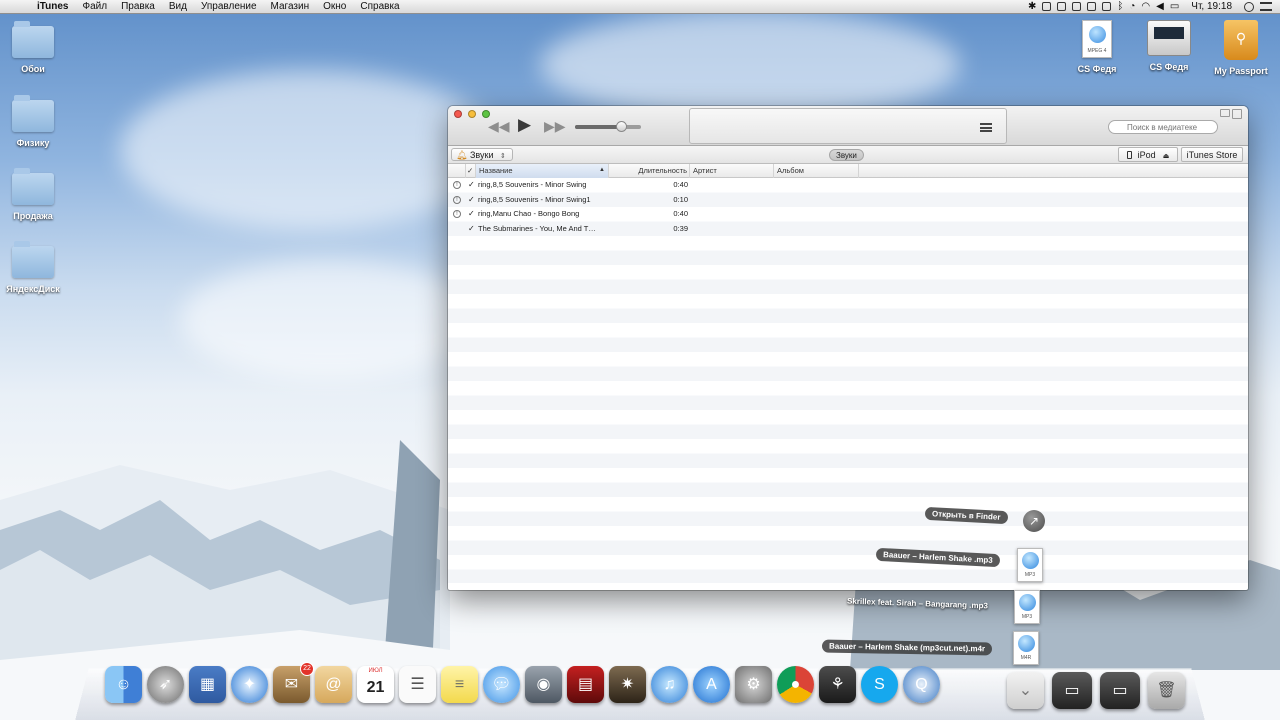  I want to click on column-checkbox: ✓, so click(471, 171).